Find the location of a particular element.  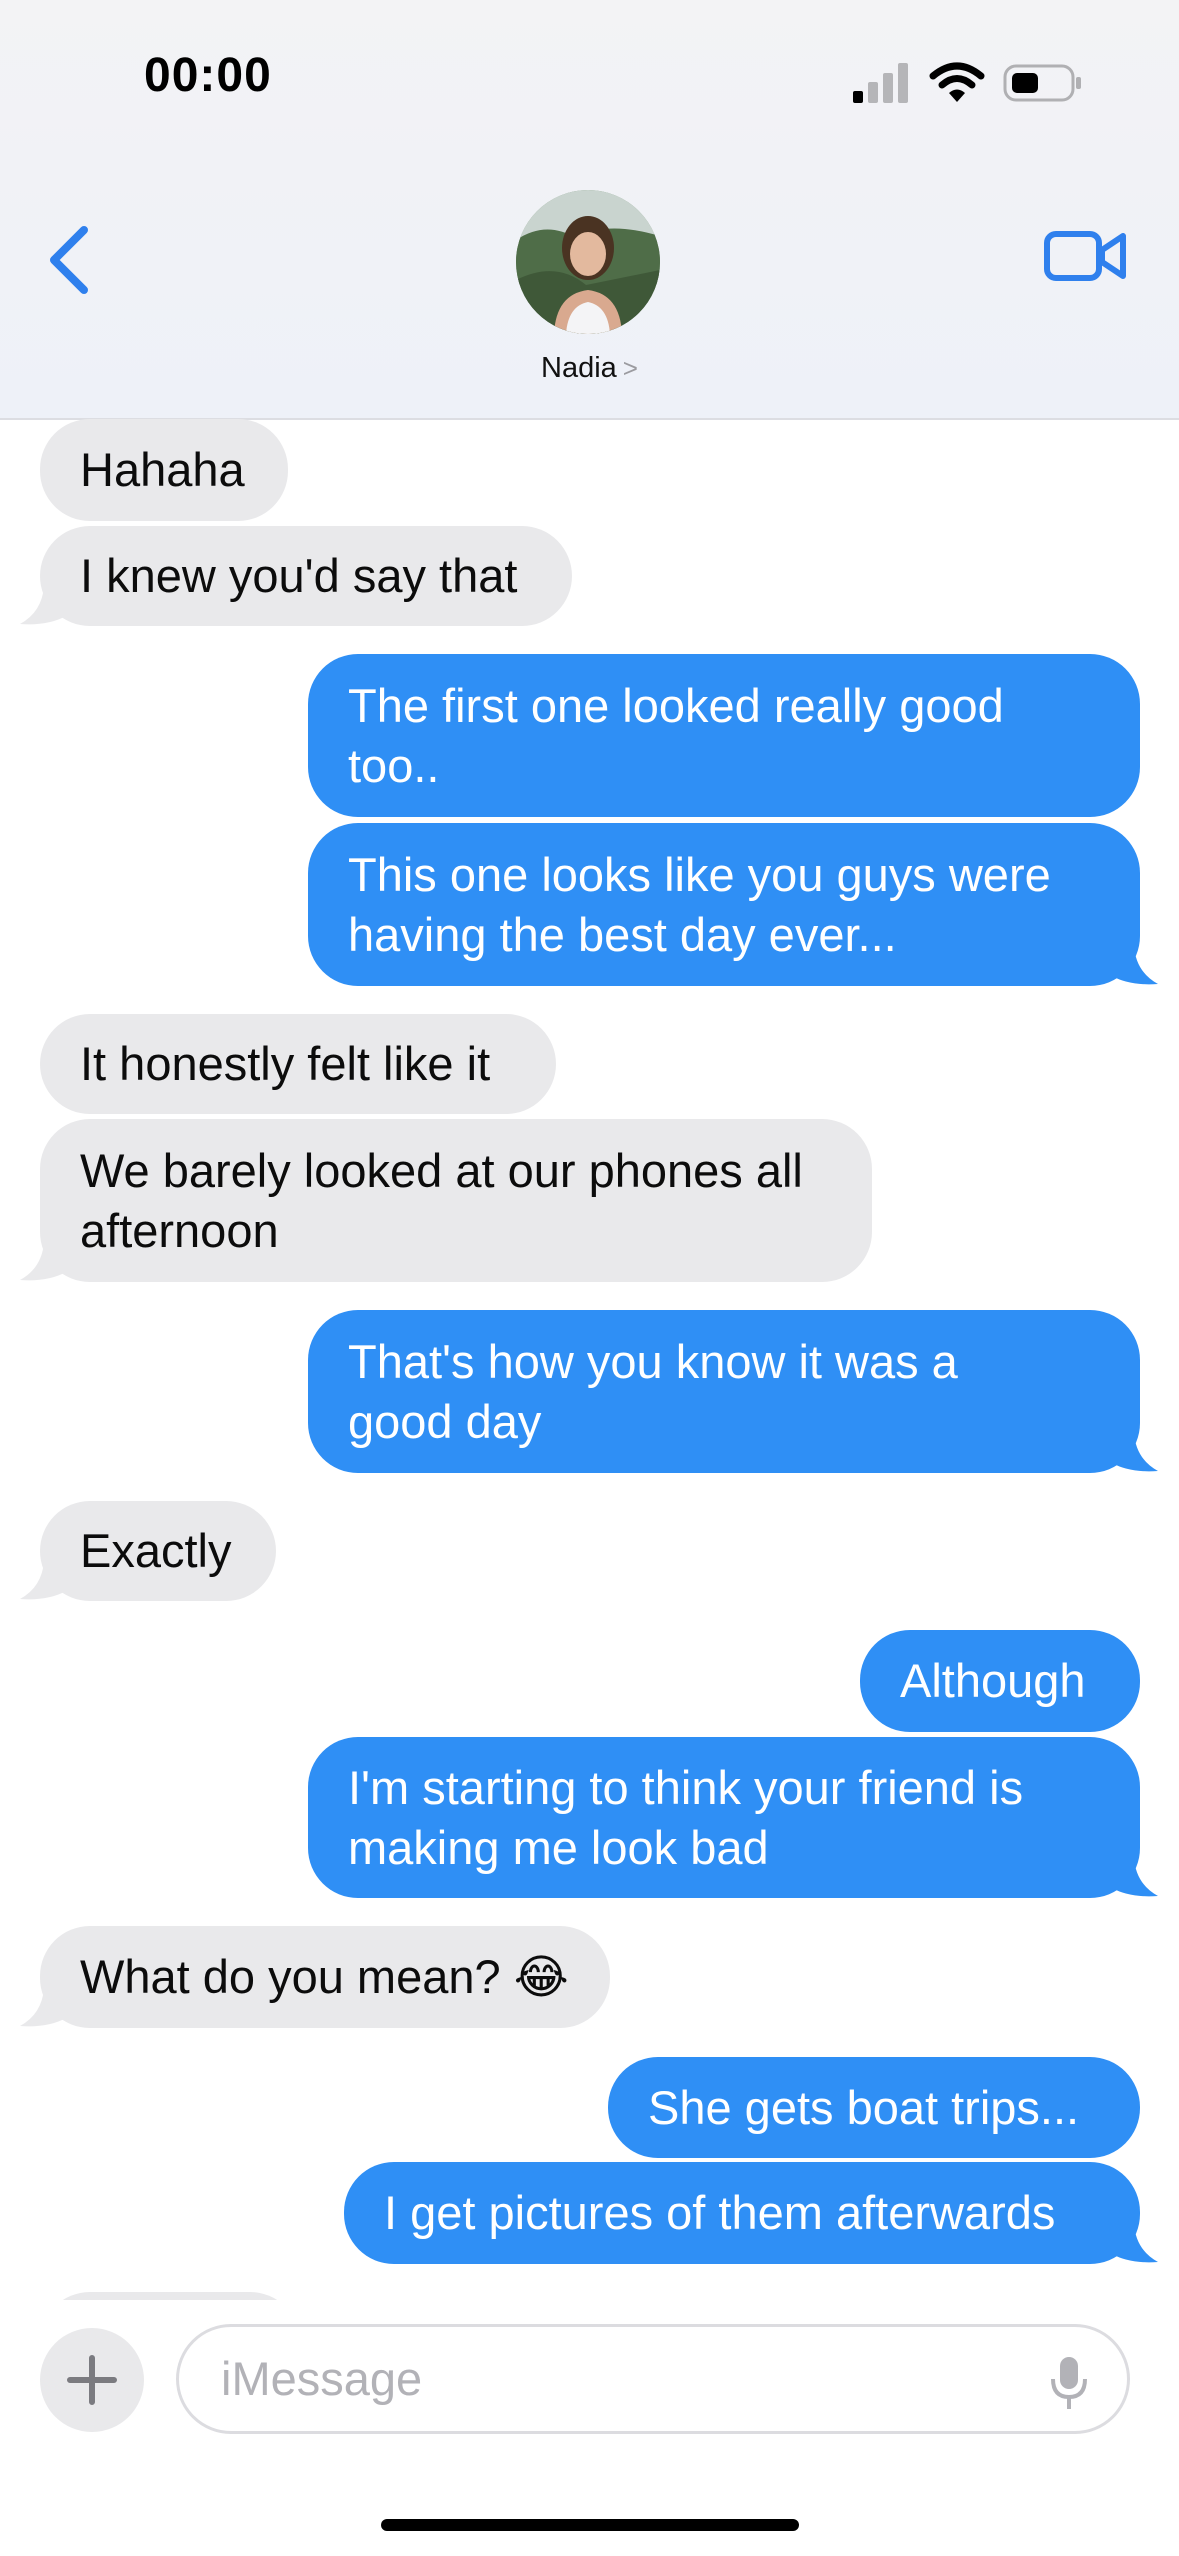

message-text: Hahaha is located at coordinates (162, 469).